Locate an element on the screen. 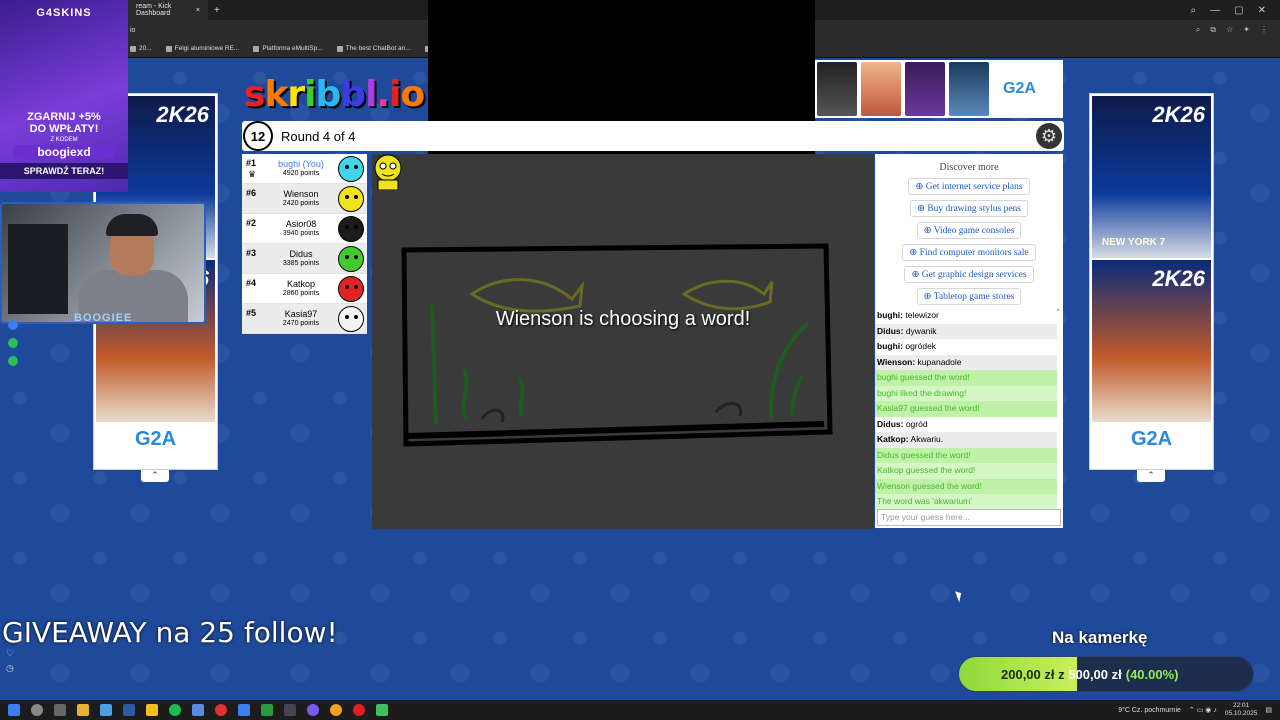 Image resolution: width=1280 pixels, height=720 pixels. chat-message: bughi guessed the word! is located at coordinates (966, 378).